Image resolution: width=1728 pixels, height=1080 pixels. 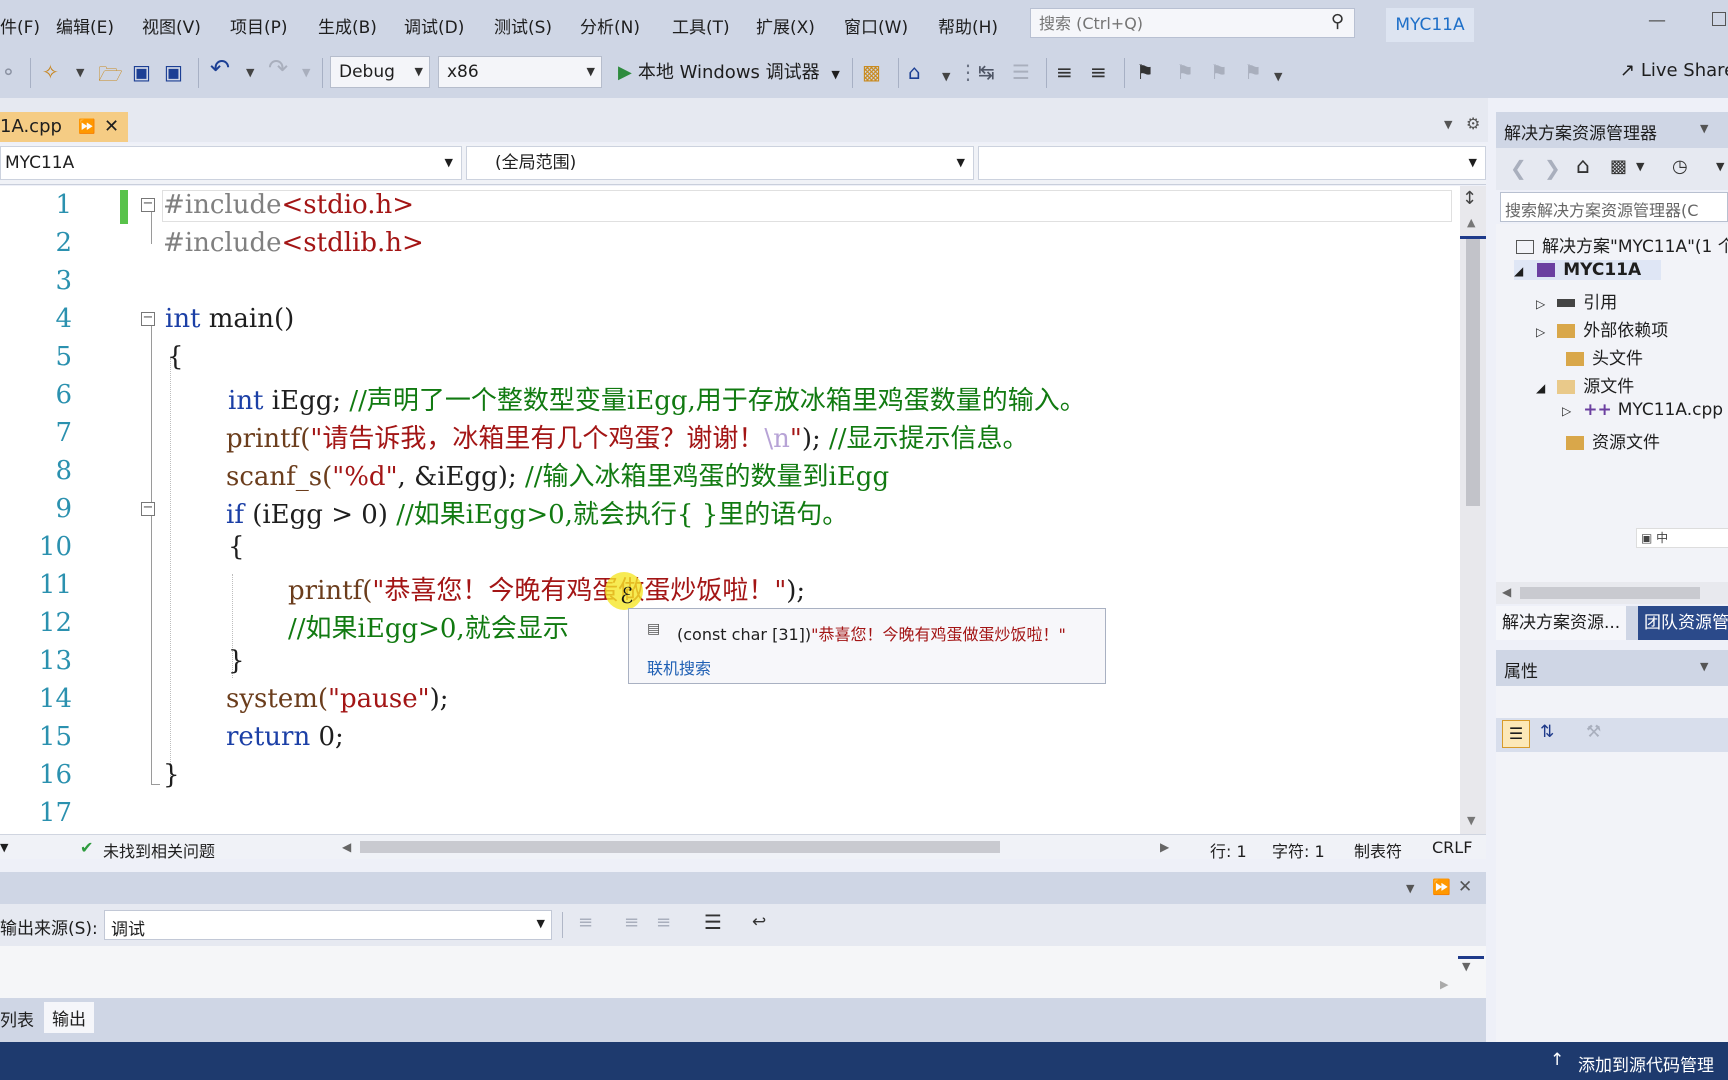 I want to click on solution-explorer-search: 搜索解决方案资源管理器(C, so click(x=1614, y=207).